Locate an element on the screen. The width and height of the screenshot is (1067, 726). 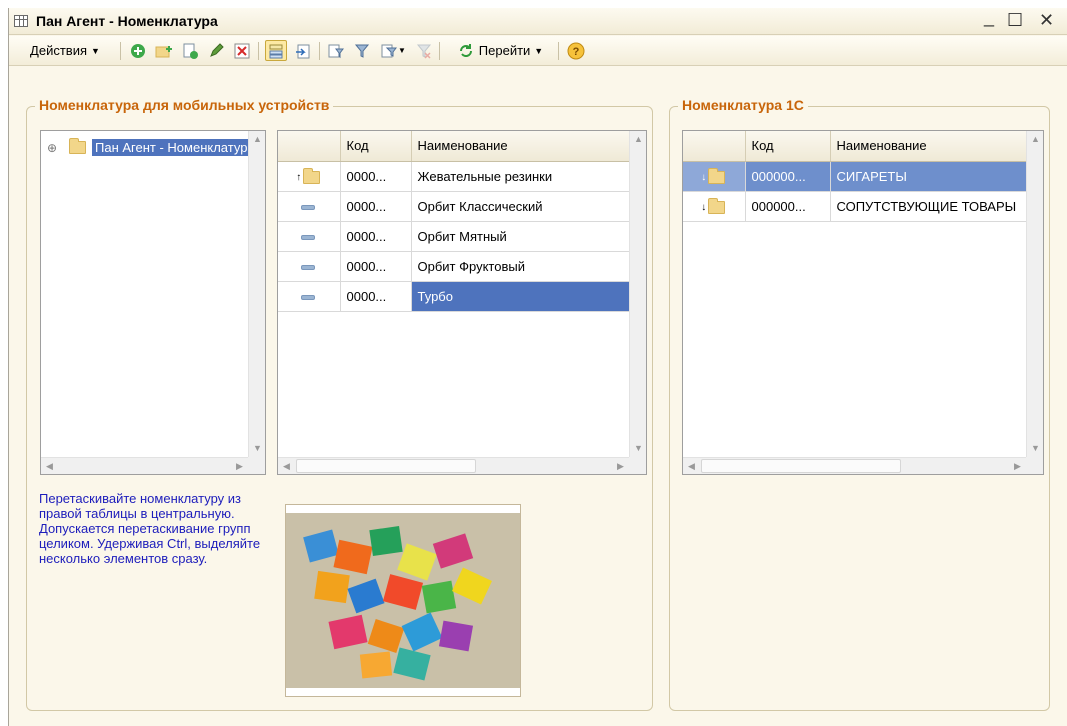
clear-filter-button is located at coordinates (424, 50).